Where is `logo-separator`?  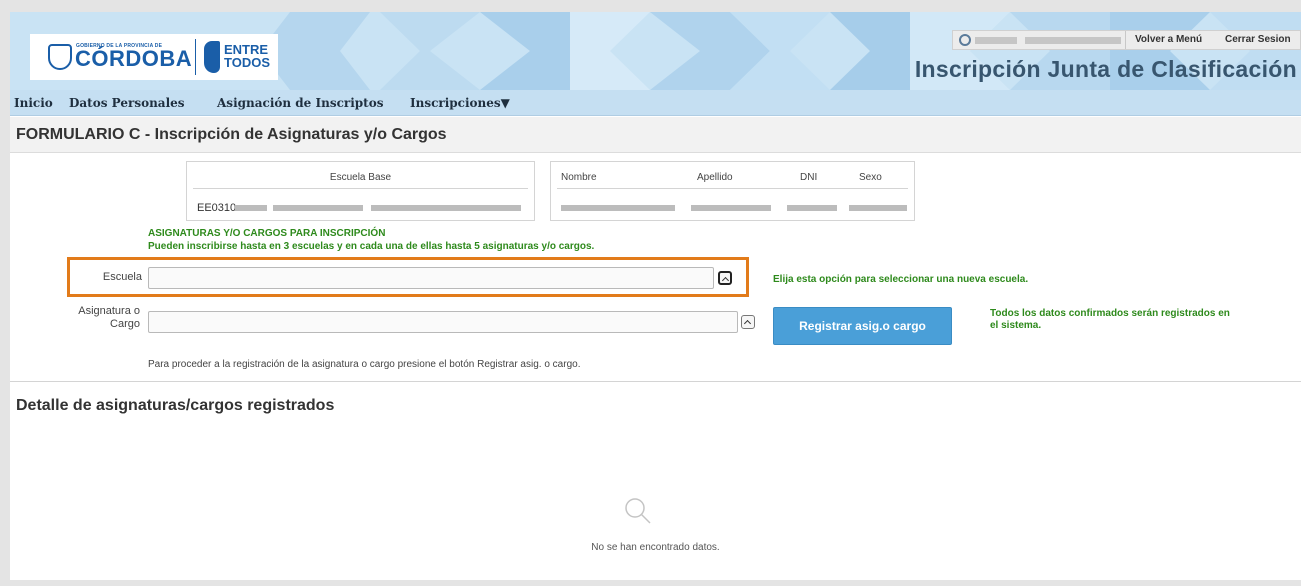 logo-separator is located at coordinates (195, 57).